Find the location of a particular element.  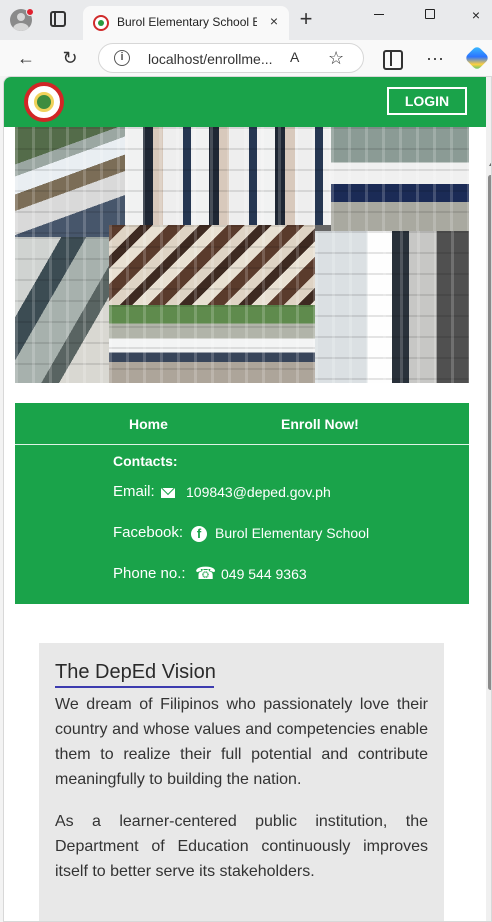

facebook-value: Burol Elementary School is located at coordinates (292, 533).